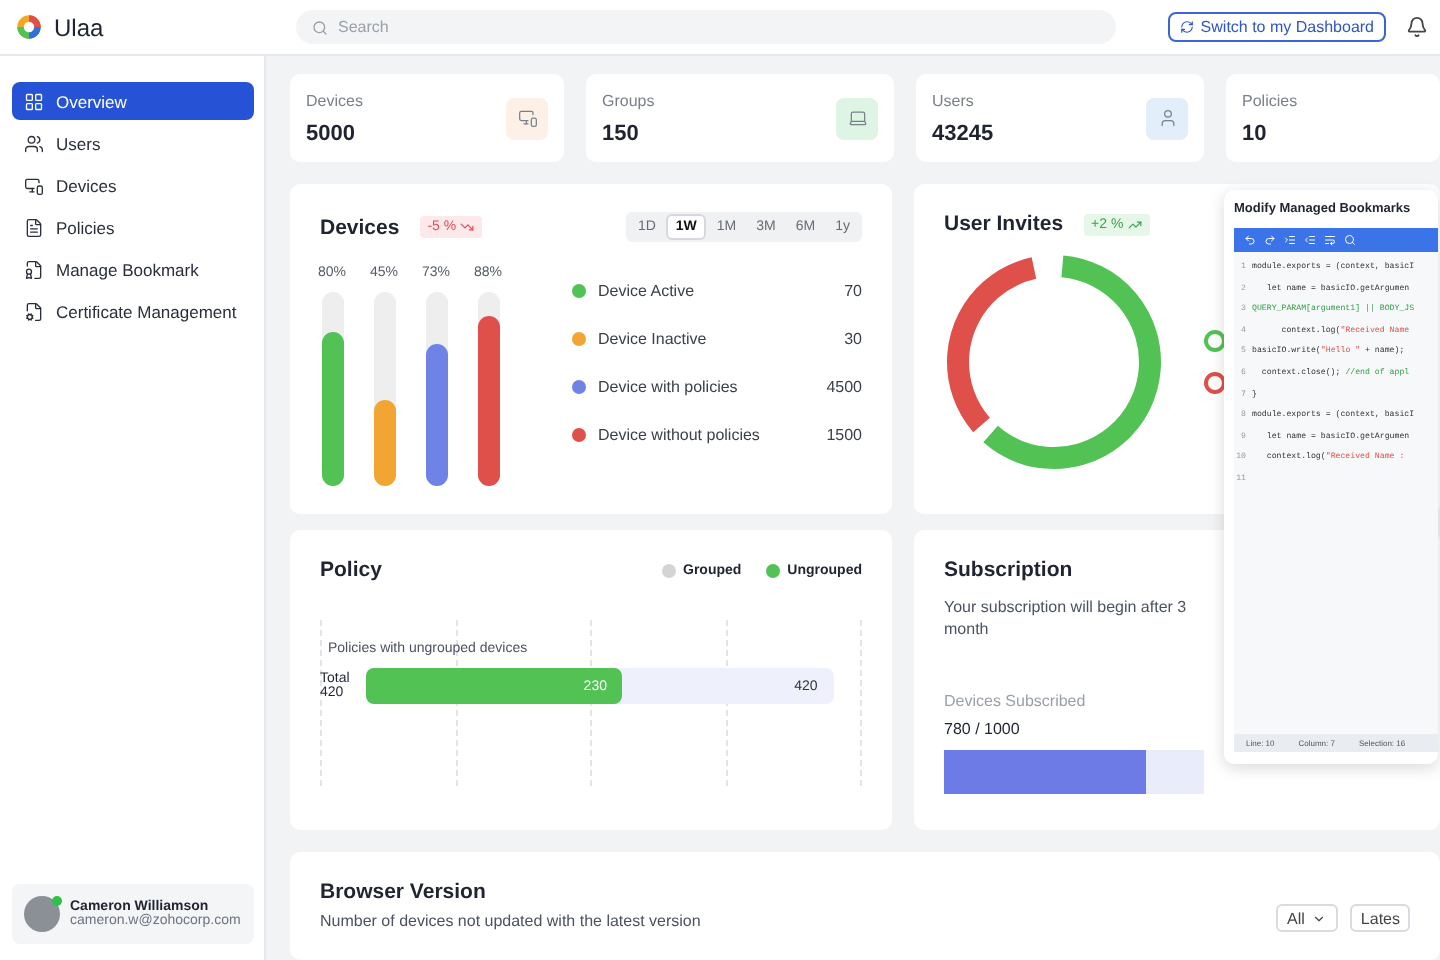 The width and height of the screenshot is (1440, 960). What do you see at coordinates (646, 291) in the screenshot?
I see `legend-label: Device Active` at bounding box center [646, 291].